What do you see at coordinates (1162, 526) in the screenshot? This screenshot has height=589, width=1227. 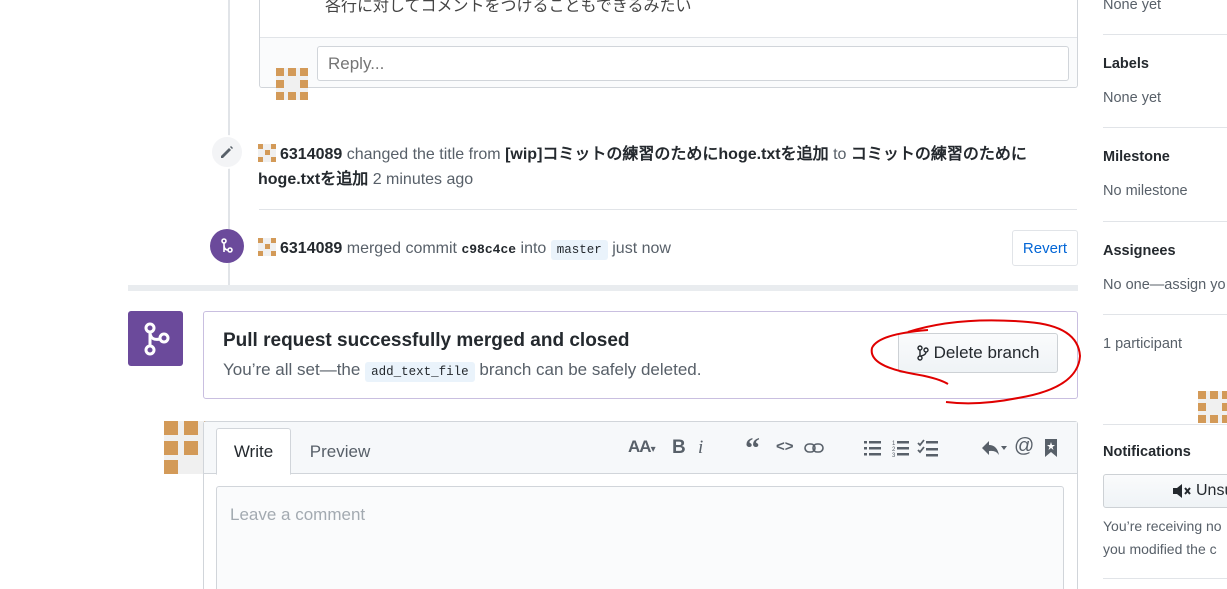 I see `notification-reason-line1: You’re receiving no` at bounding box center [1162, 526].